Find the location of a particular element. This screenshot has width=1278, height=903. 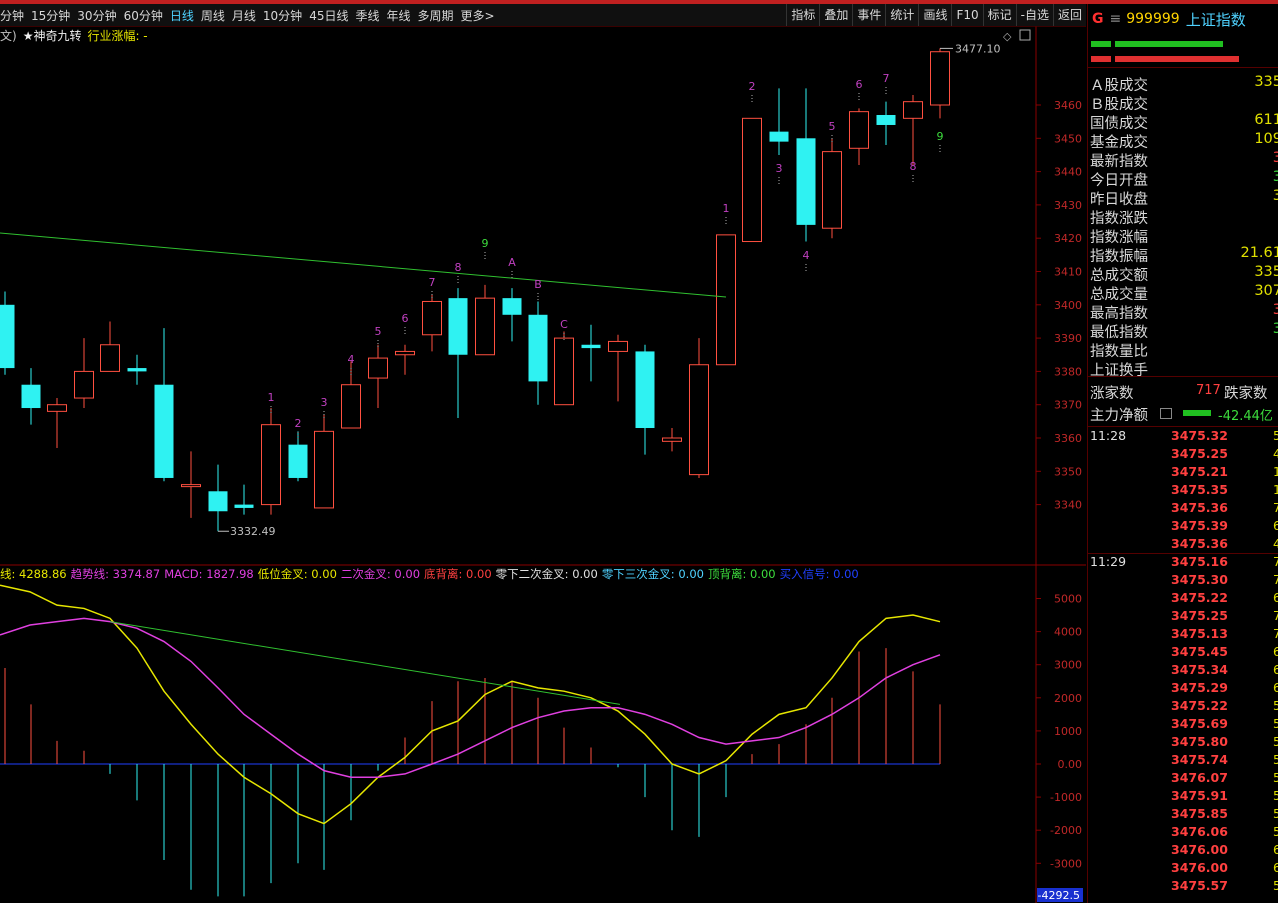

nine-turn-label: 4 is located at coordinates (806, 255).